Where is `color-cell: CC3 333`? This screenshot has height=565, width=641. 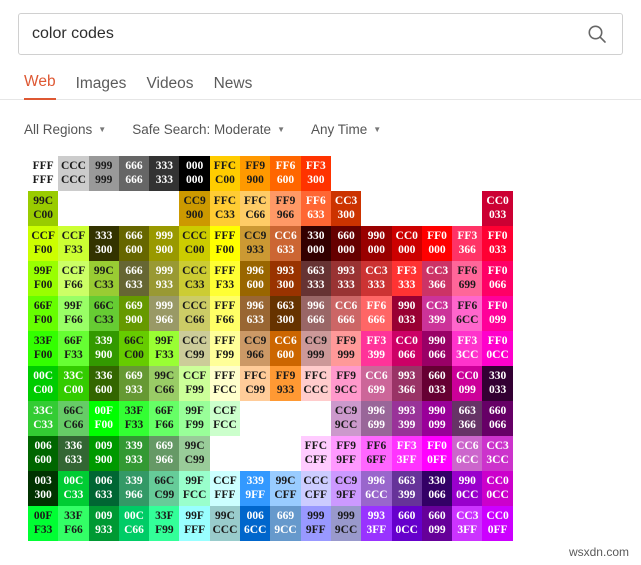 color-cell: CC3 333 is located at coordinates (376, 278).